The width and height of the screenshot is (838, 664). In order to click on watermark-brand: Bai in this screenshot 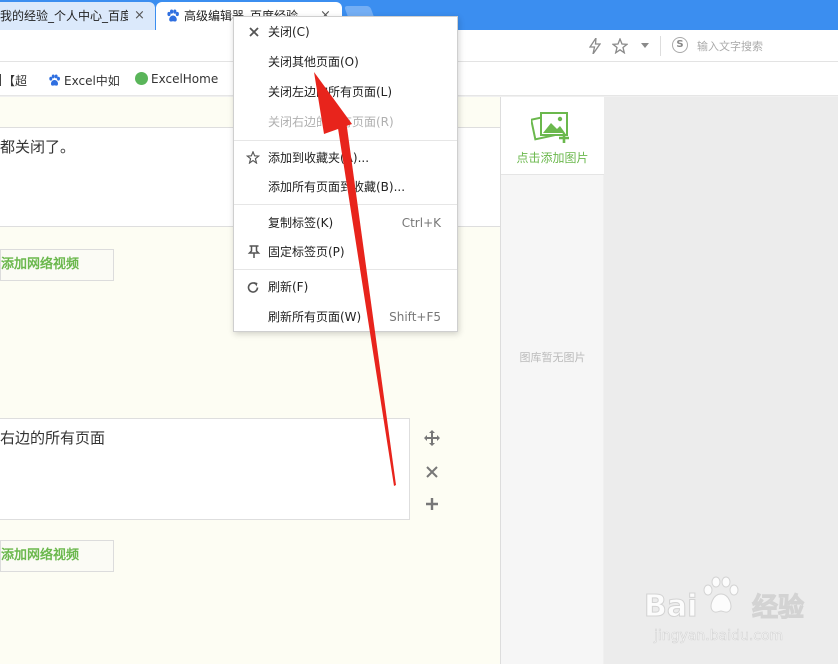, I will do `click(670, 606)`.